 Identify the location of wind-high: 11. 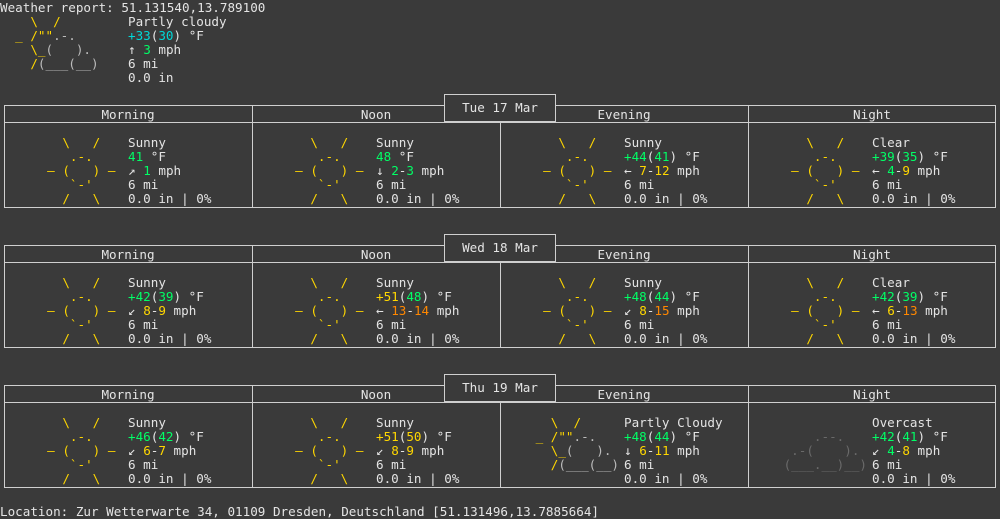
(662, 450).